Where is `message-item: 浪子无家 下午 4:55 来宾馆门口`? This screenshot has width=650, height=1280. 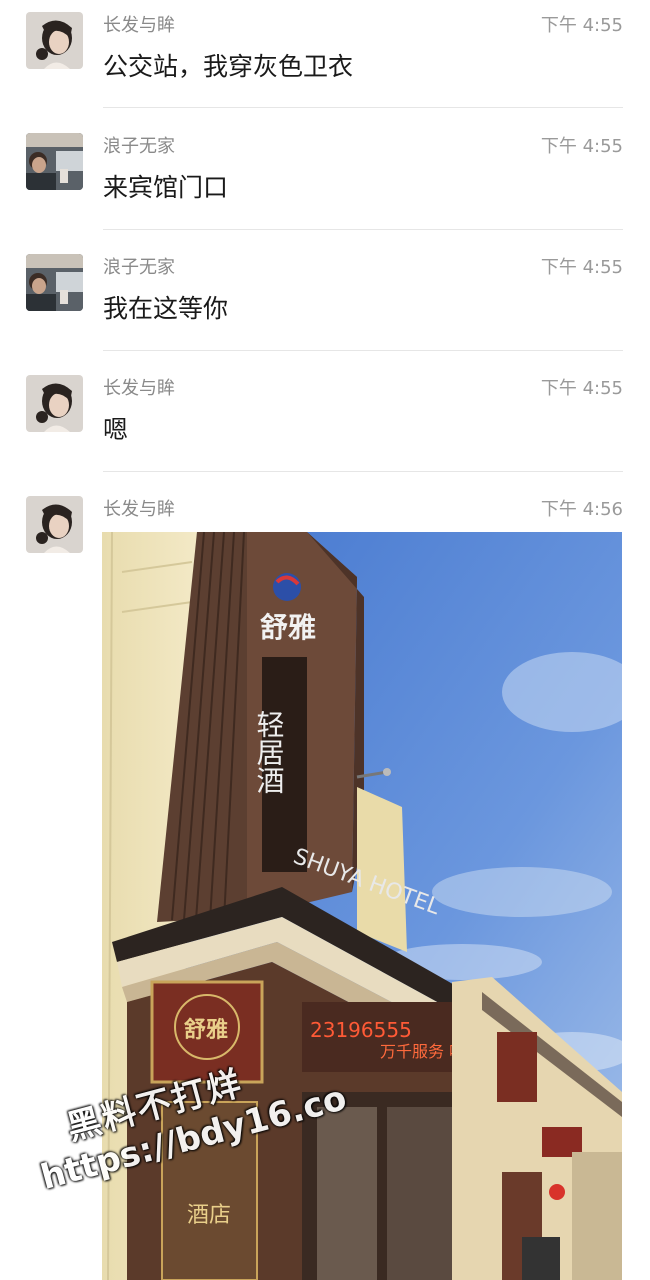
message-item: 浪子无家 下午 4:55 来宾馆门口 is located at coordinates (325, 175).